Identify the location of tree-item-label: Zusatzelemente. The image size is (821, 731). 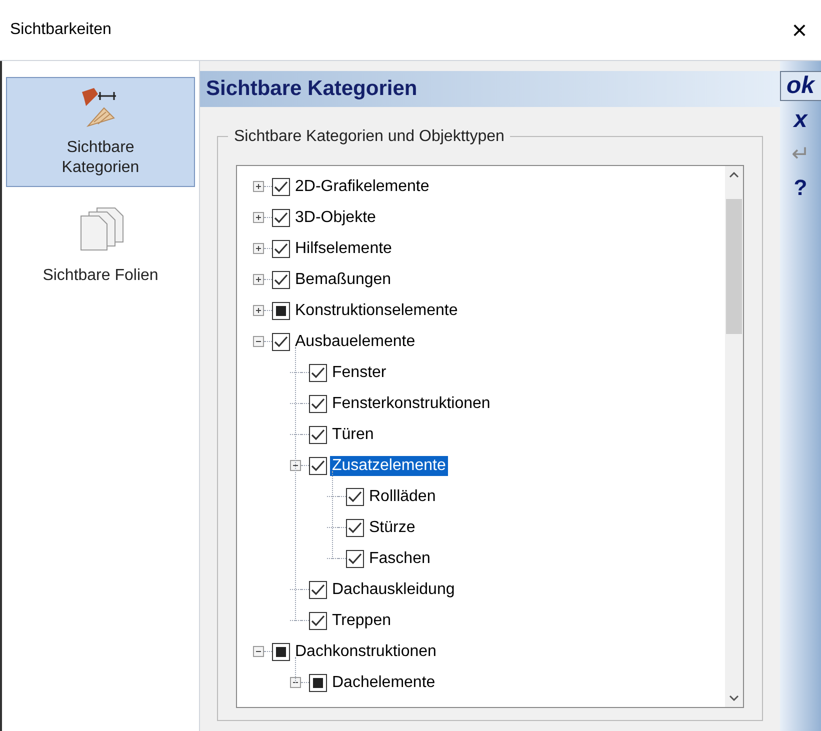
(389, 466).